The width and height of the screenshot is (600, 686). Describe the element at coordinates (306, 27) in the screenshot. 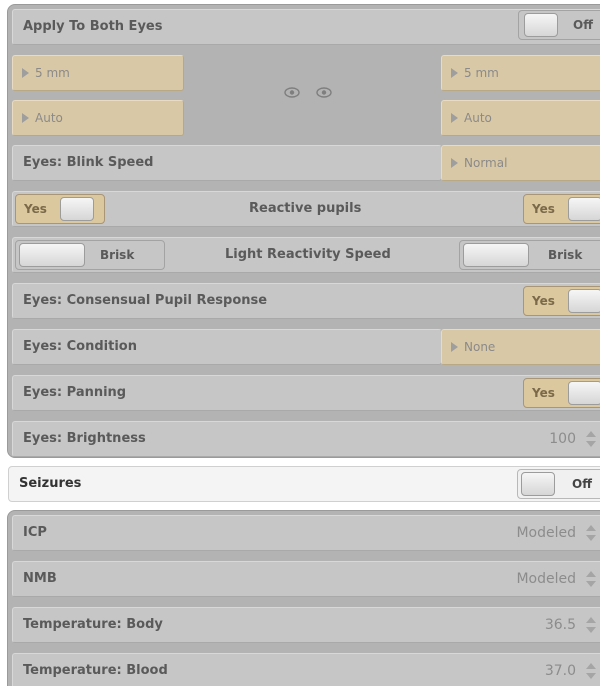

I see `apply-both-eyes-row: Apply To Both Eyes Off` at that location.